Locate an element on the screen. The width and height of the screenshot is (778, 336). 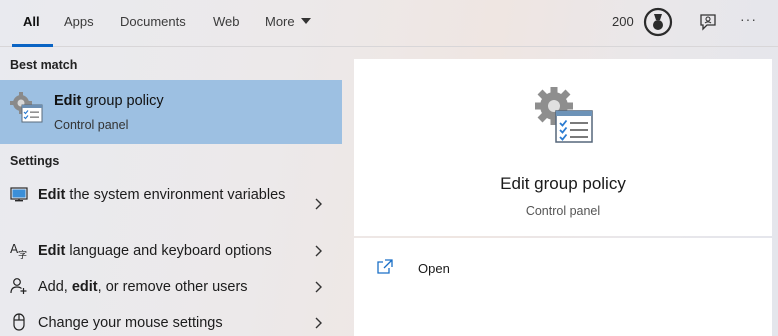
search-filter-bar: All Apps Documents Web More 200 ··· is located at coordinates (389, 23).